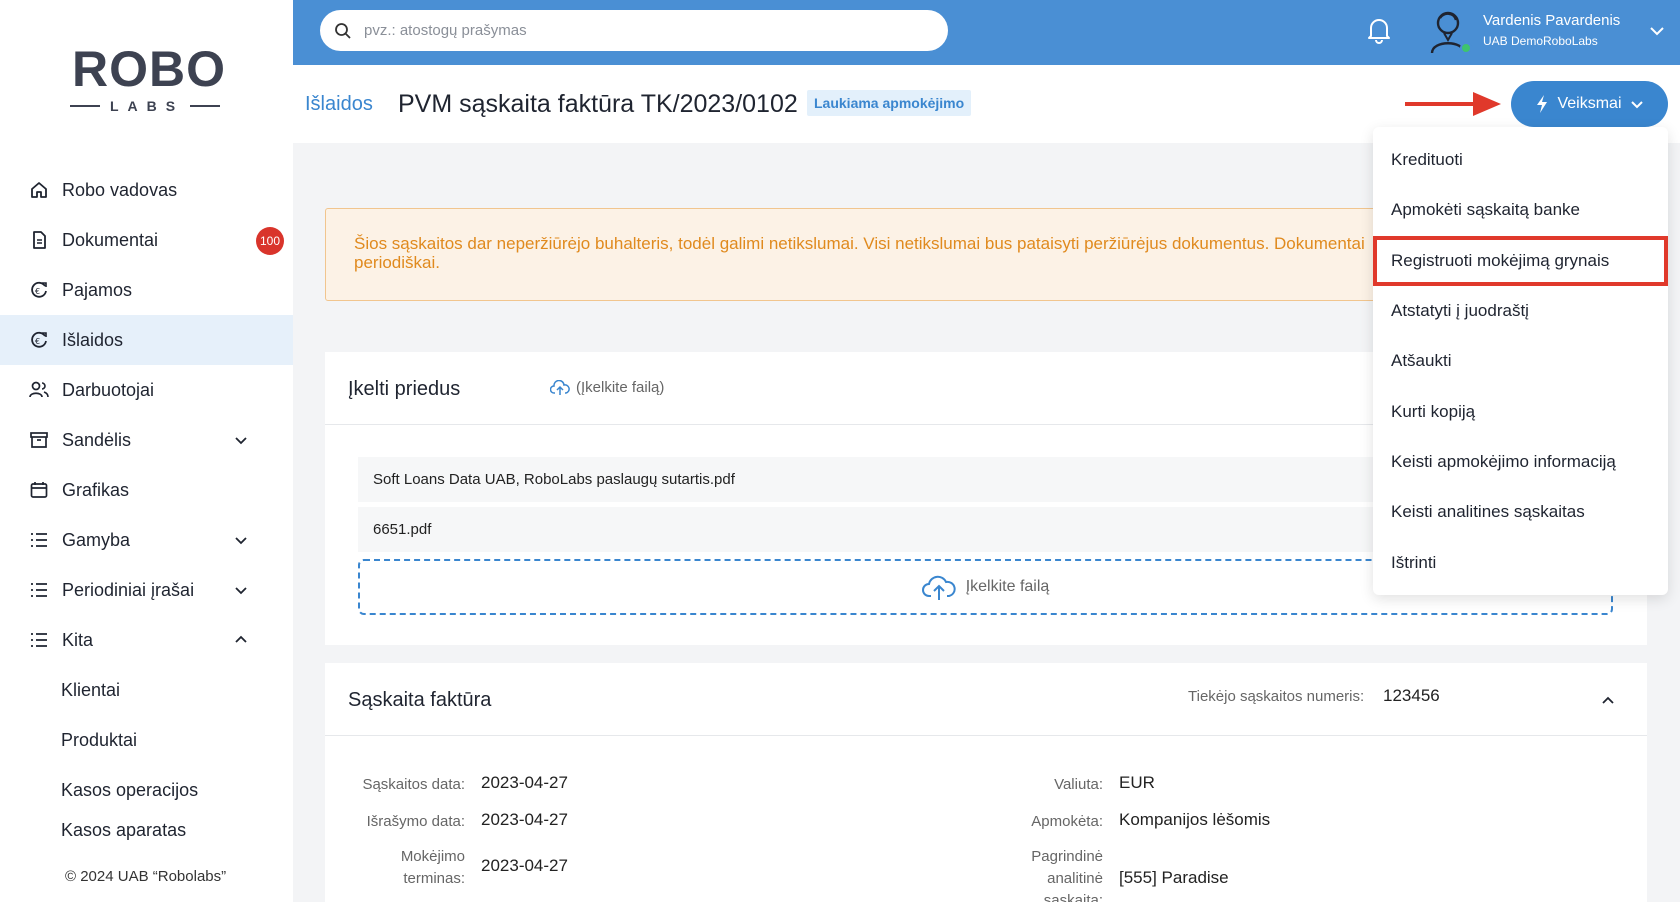 The height and width of the screenshot is (902, 1680). Describe the element at coordinates (147, 106) in the screenshot. I see `logo-sub: LABS` at that location.